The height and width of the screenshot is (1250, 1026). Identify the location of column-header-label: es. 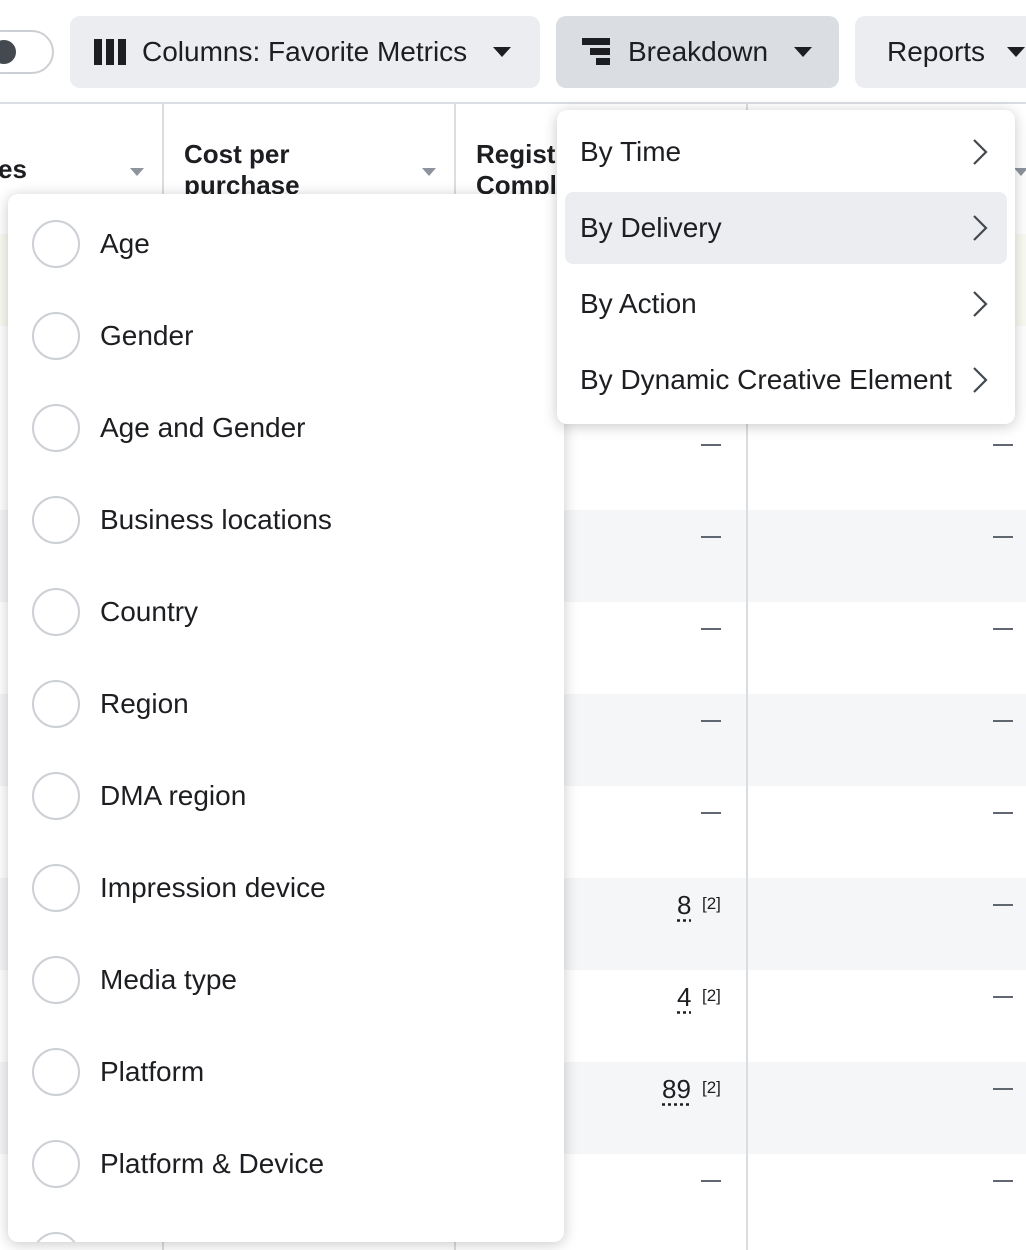
(13, 169).